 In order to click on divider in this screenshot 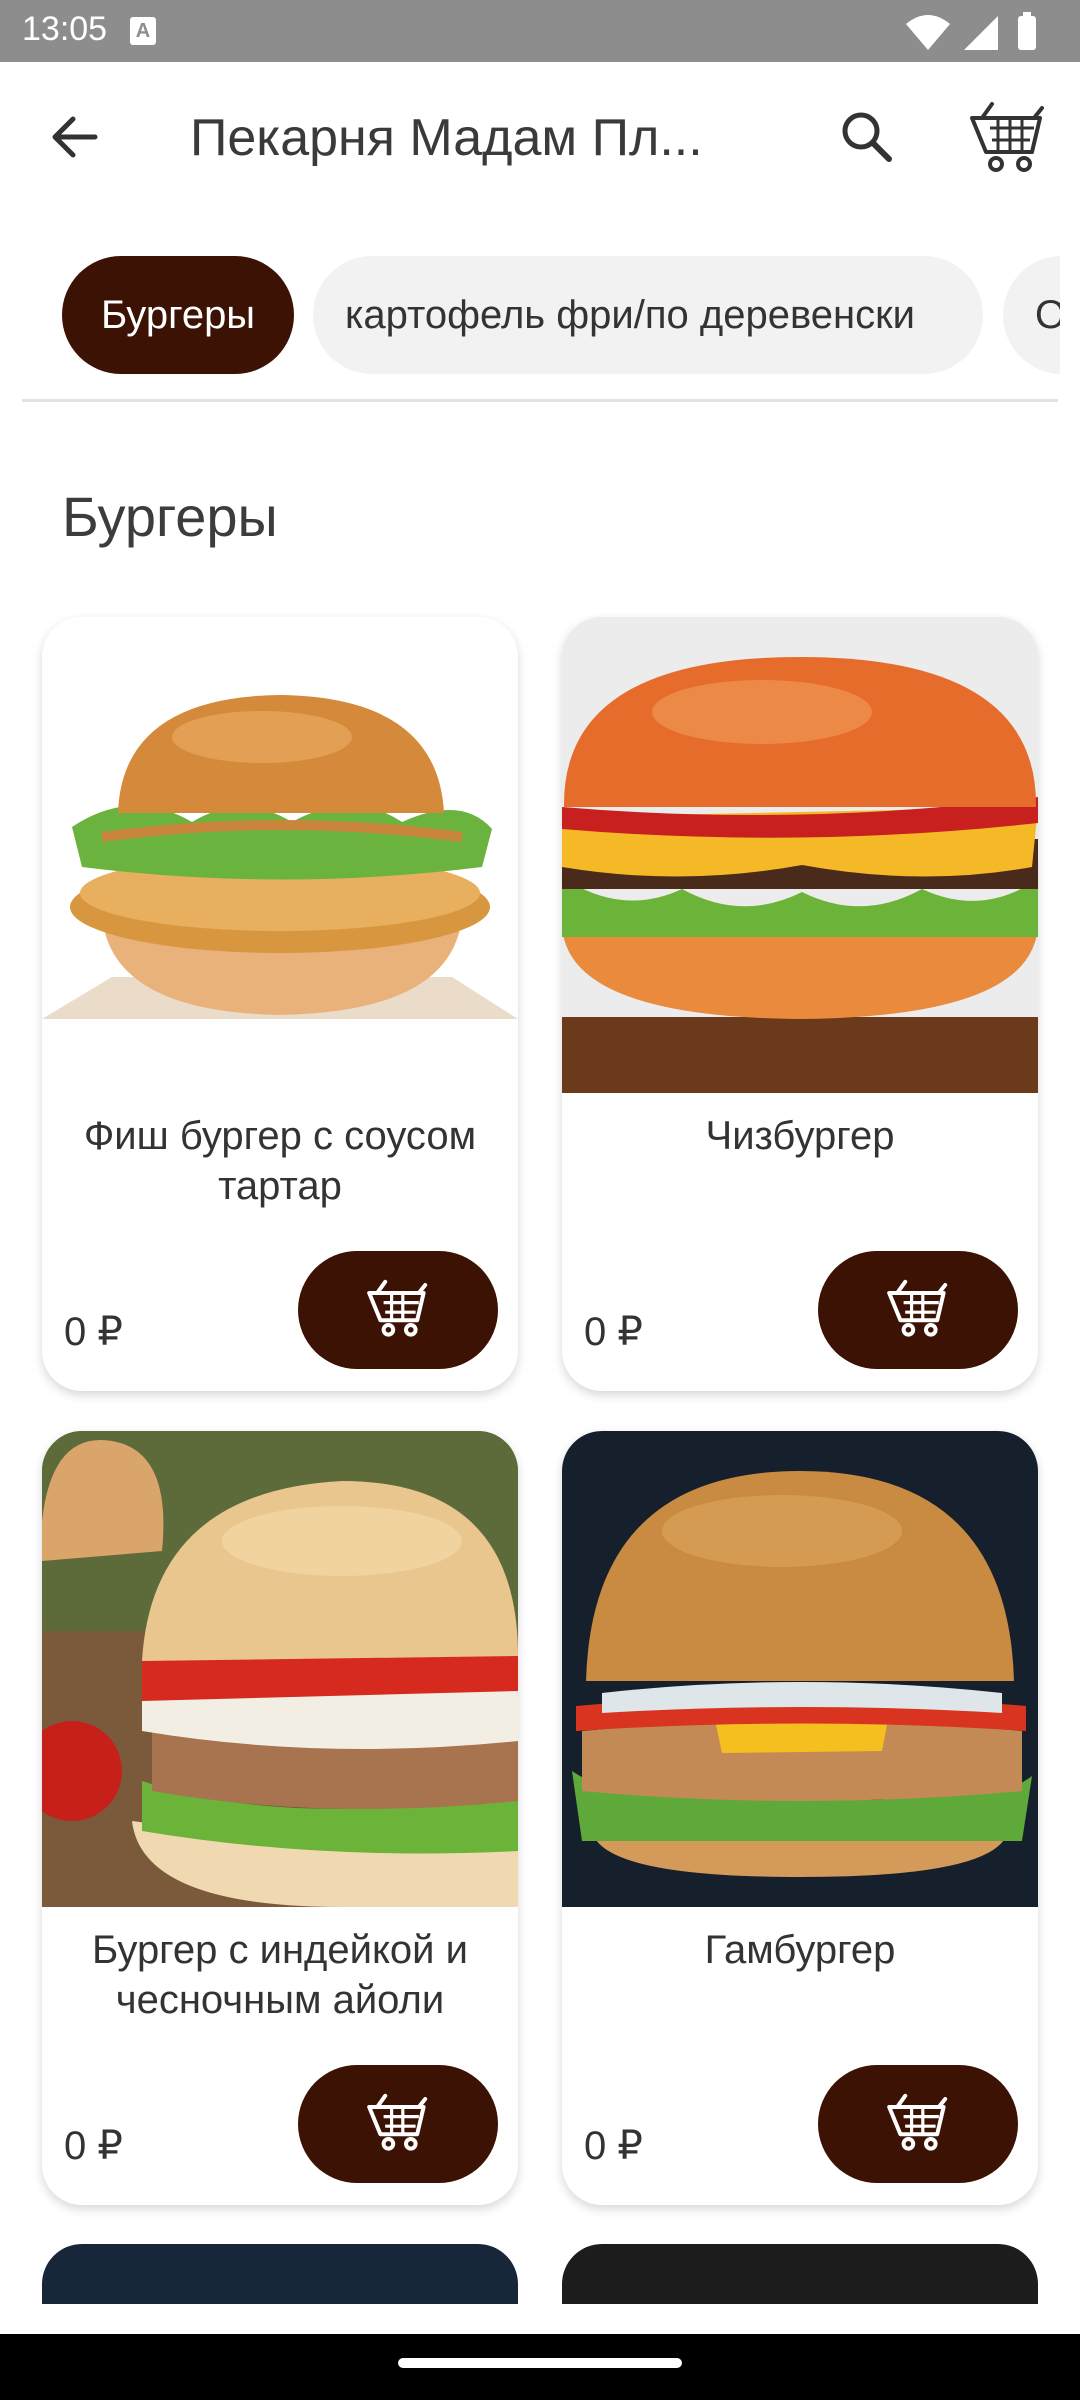, I will do `click(540, 400)`.